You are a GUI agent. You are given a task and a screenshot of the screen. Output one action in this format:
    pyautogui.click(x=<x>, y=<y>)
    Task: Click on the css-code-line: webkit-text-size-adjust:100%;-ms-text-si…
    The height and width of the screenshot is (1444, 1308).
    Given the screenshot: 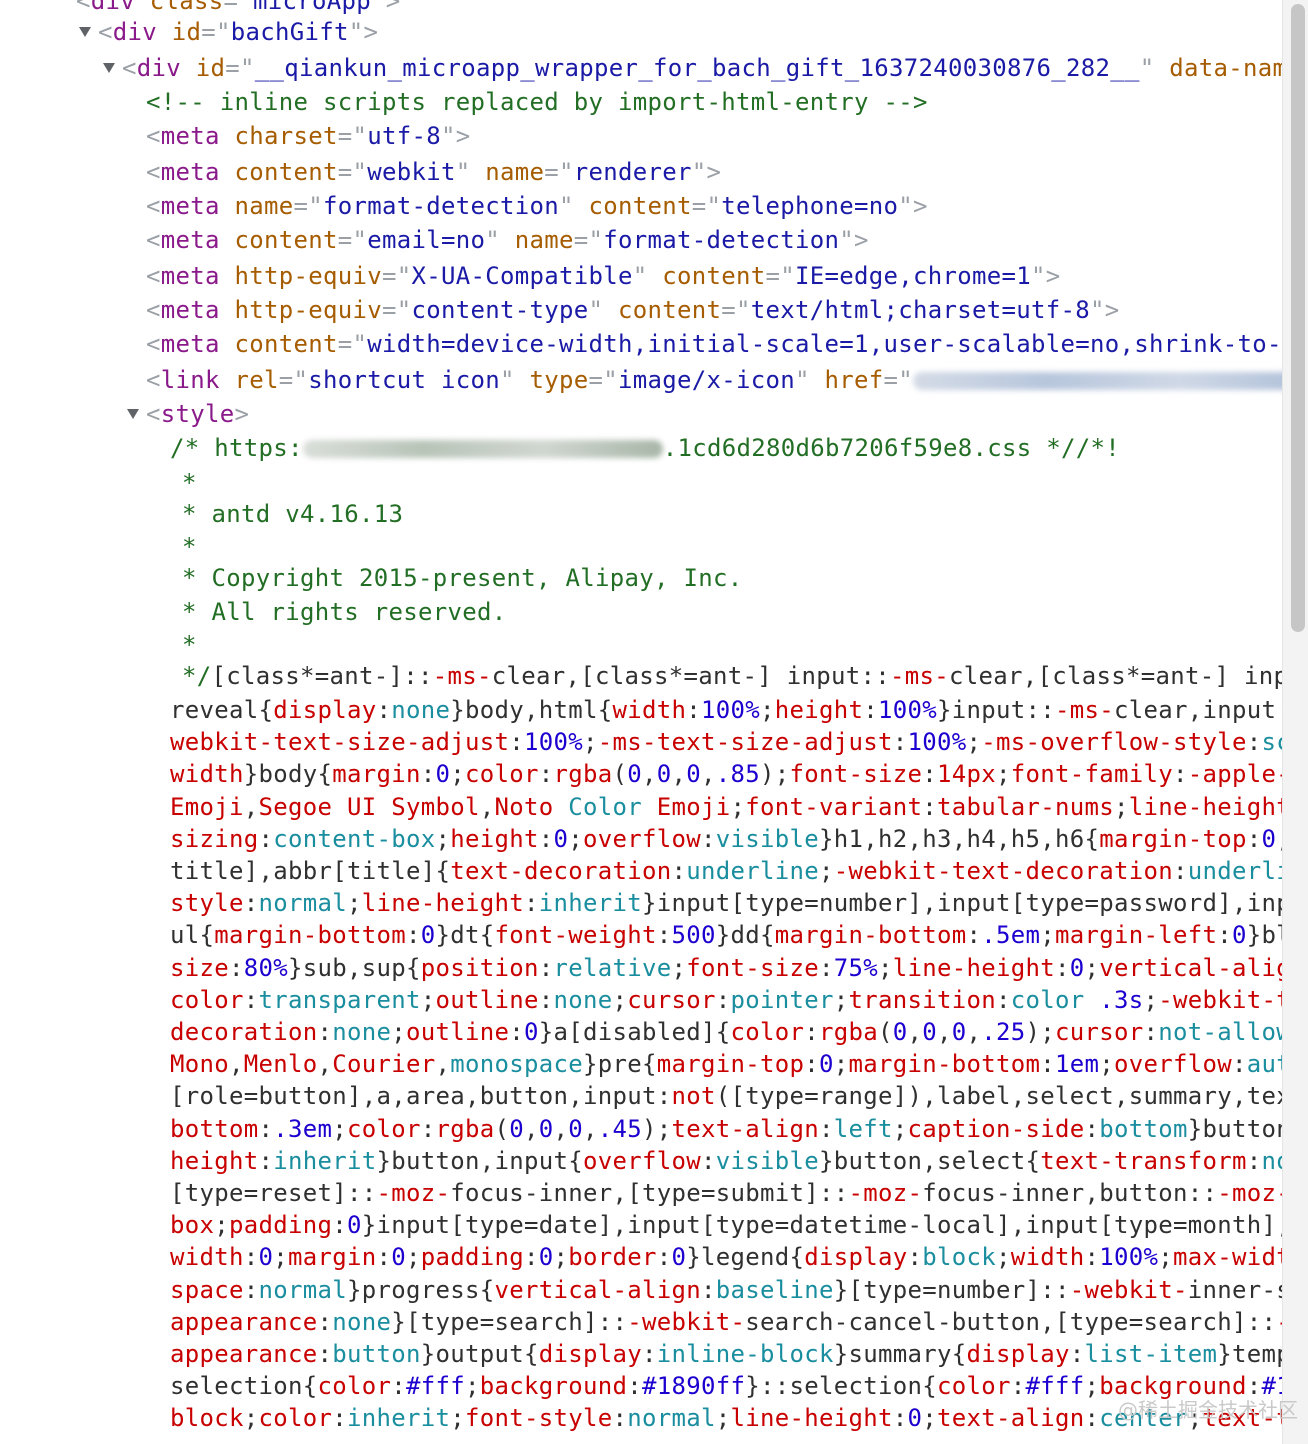 What is the action you would take?
    pyautogui.click(x=726, y=742)
    